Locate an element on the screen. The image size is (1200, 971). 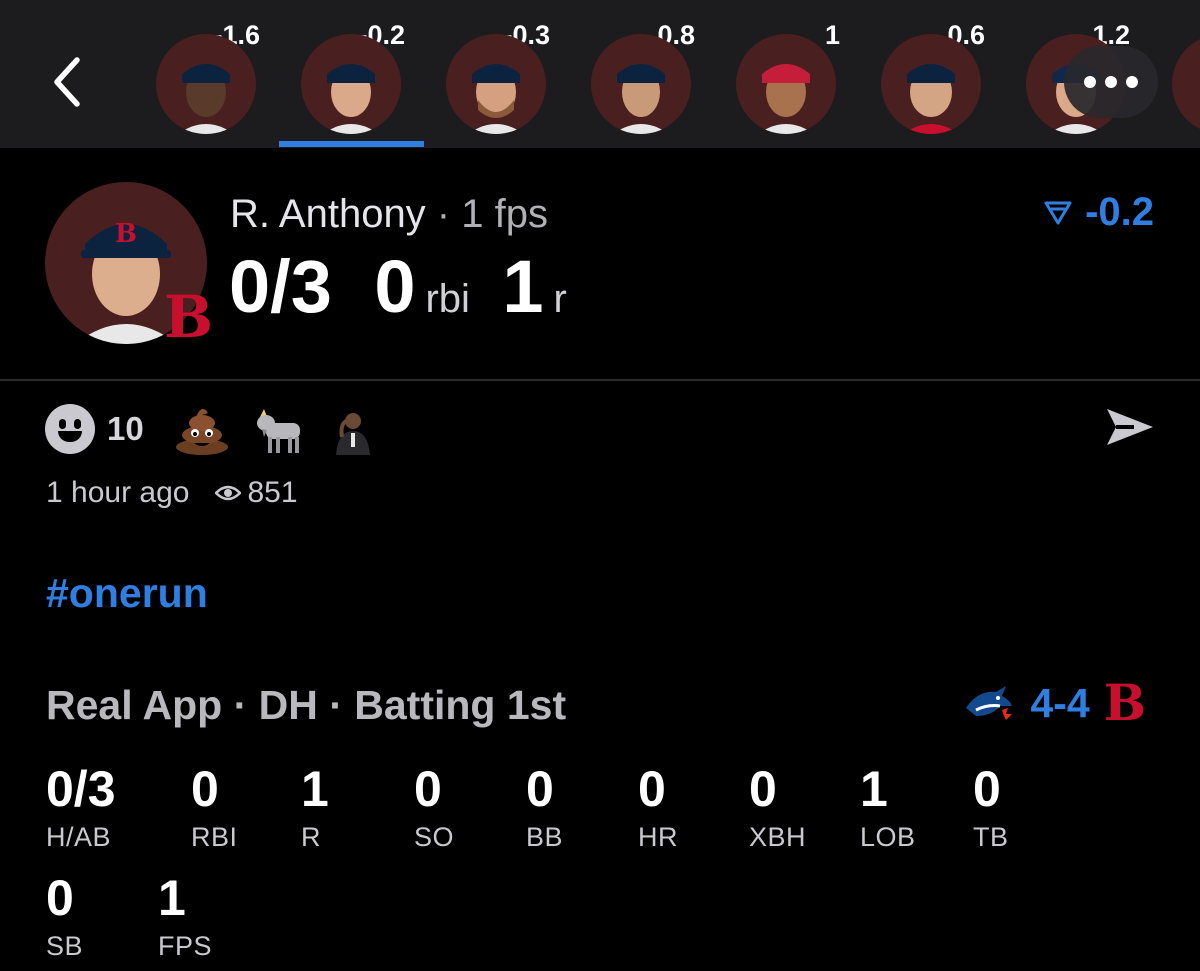
red-sox-logo-icon: B is located at coordinates (1124, 702).